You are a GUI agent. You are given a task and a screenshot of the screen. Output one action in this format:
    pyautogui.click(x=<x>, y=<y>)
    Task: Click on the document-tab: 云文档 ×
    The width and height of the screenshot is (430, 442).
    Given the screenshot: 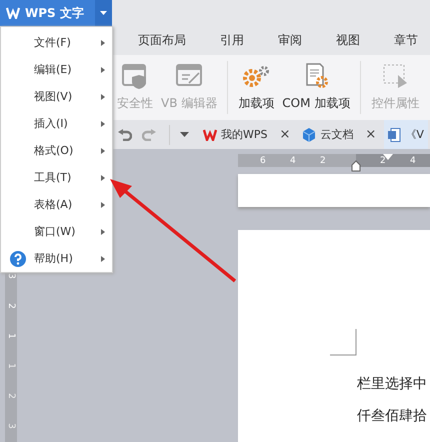 What is the action you would take?
    pyautogui.click(x=339, y=134)
    